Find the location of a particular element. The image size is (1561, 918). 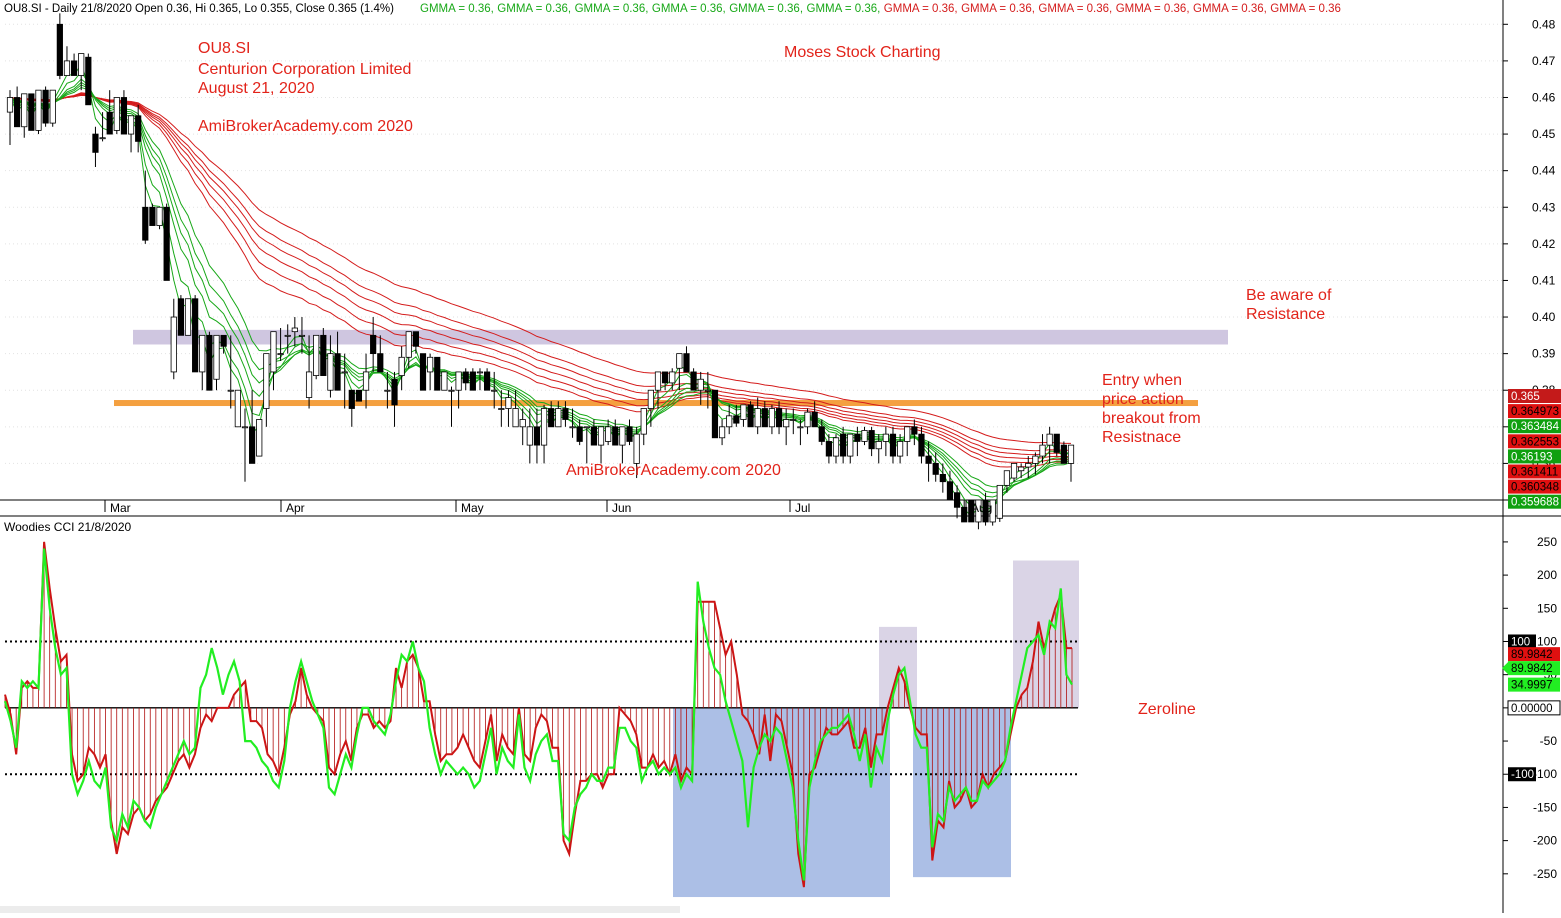

annotation-resistance-line1: Be aware of is located at coordinates (1289, 295).